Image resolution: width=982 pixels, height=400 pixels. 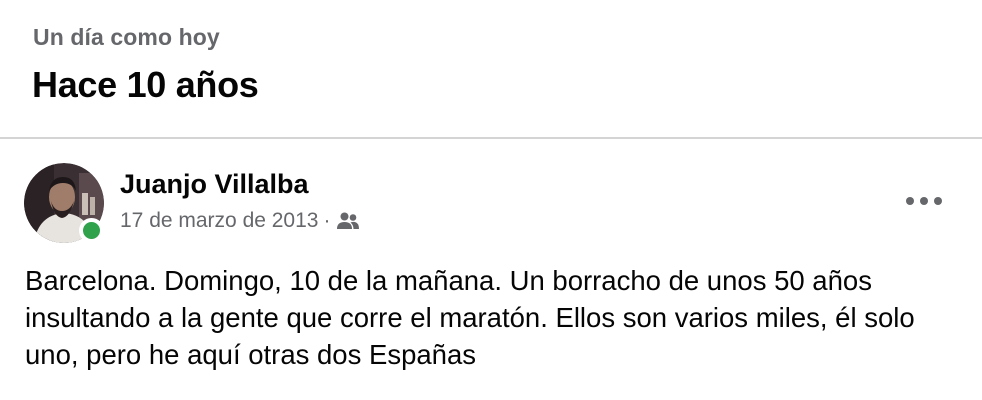 What do you see at coordinates (64, 203) in the screenshot?
I see `avatar` at bounding box center [64, 203].